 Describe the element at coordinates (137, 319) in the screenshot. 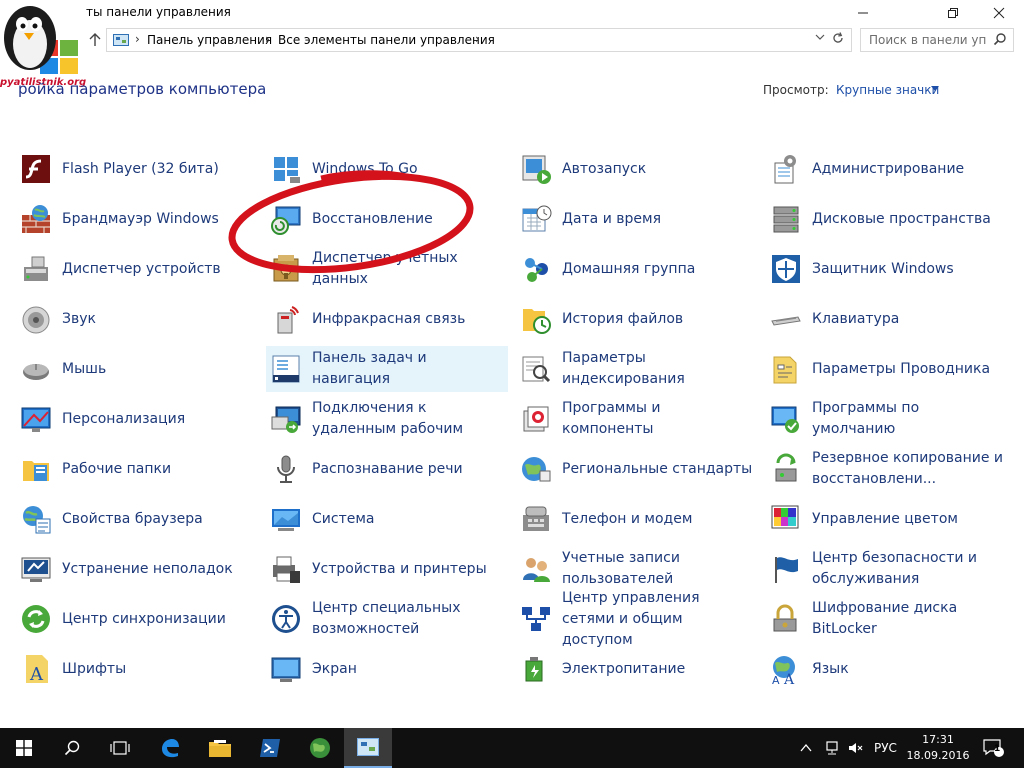

I see `control-panel-item: Звук` at that location.